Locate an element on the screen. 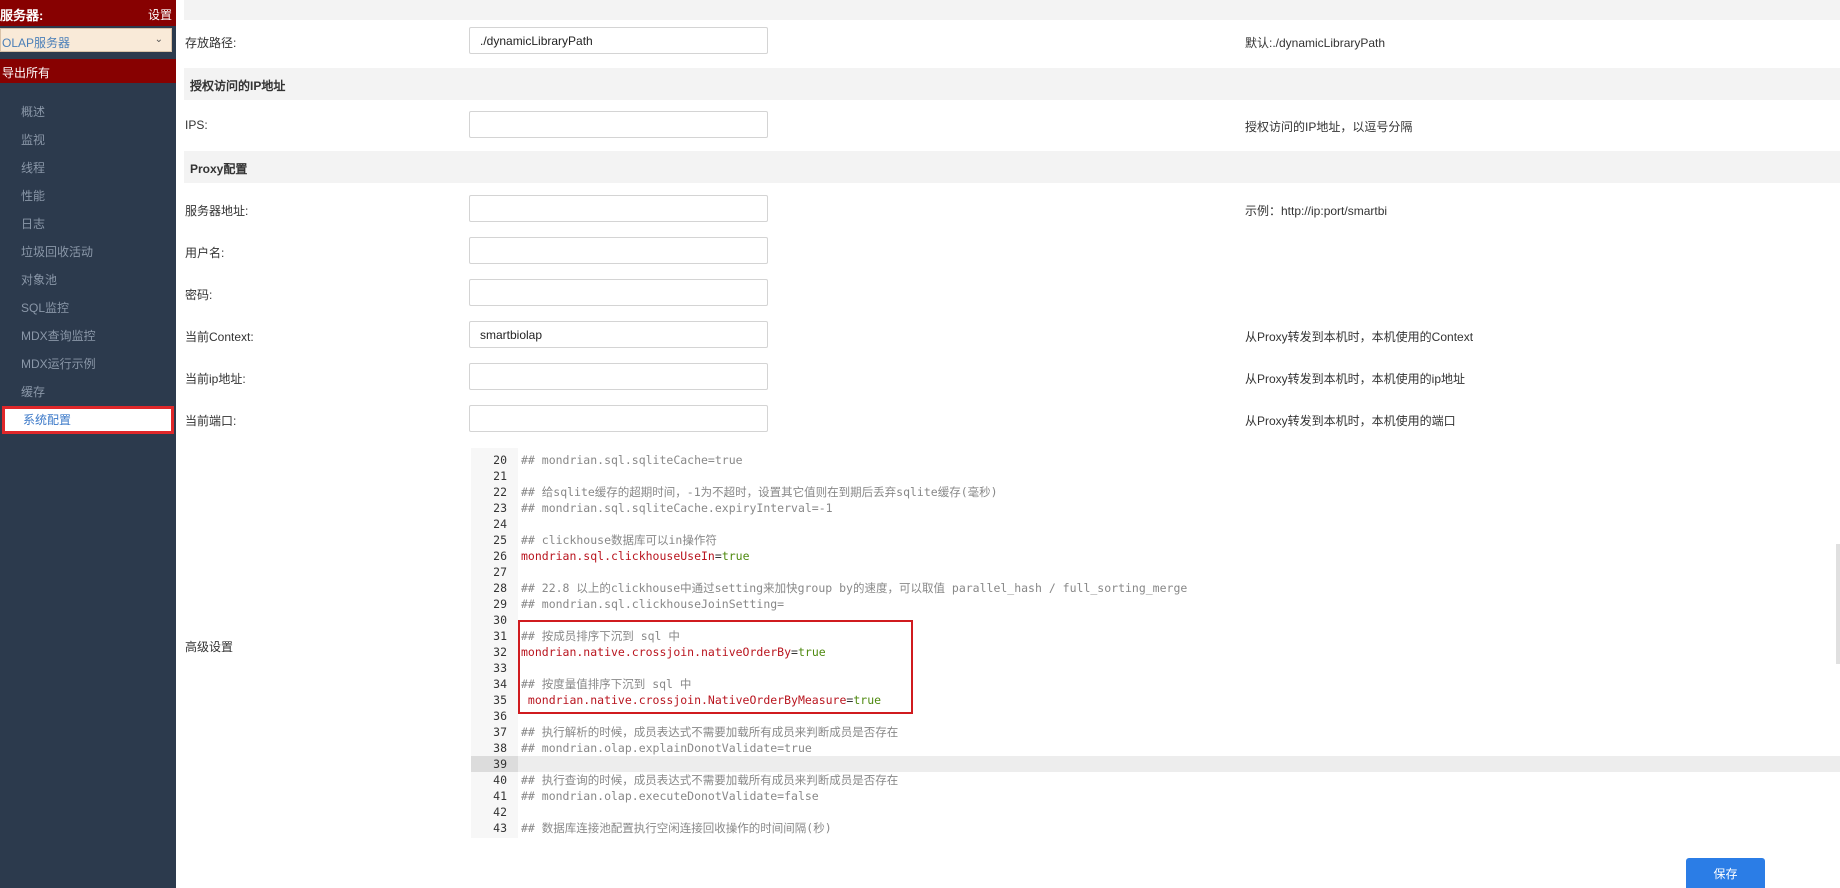 The height and width of the screenshot is (888, 1840). current-context-hint: 从Proxy转发到本机时，本机使用的Context is located at coordinates (1359, 337).